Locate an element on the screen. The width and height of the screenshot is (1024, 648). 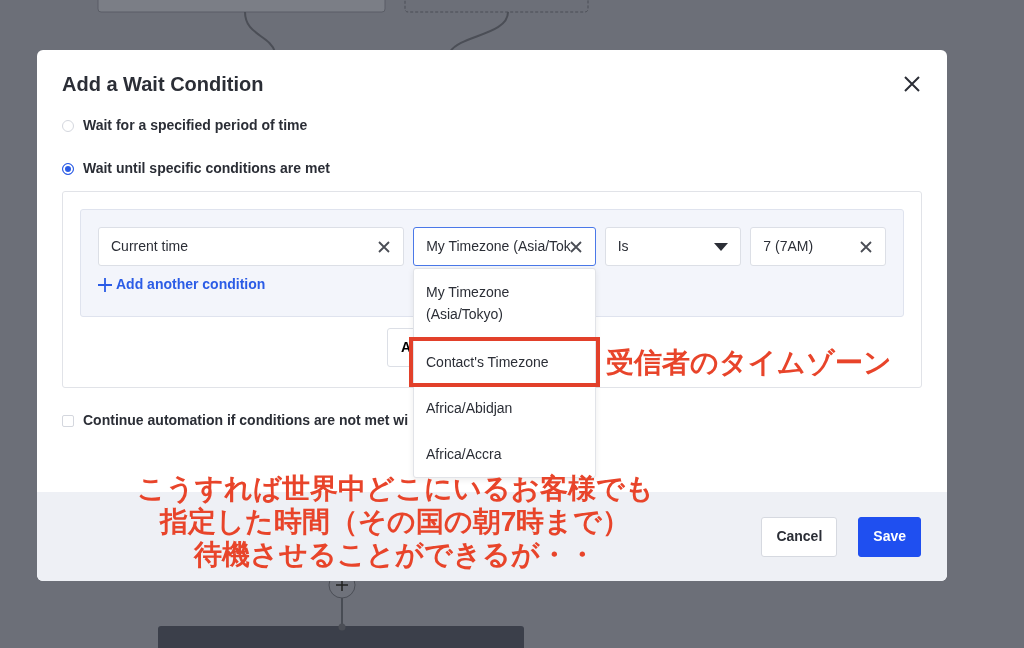
radio-label: Wait until specific conditions are met is located at coordinates (206, 168).